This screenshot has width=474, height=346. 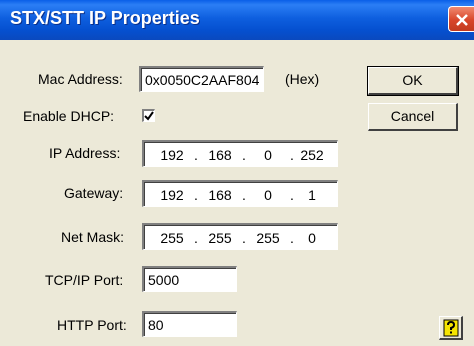 I want to click on gateway-label: Gateway:, so click(x=94, y=193).